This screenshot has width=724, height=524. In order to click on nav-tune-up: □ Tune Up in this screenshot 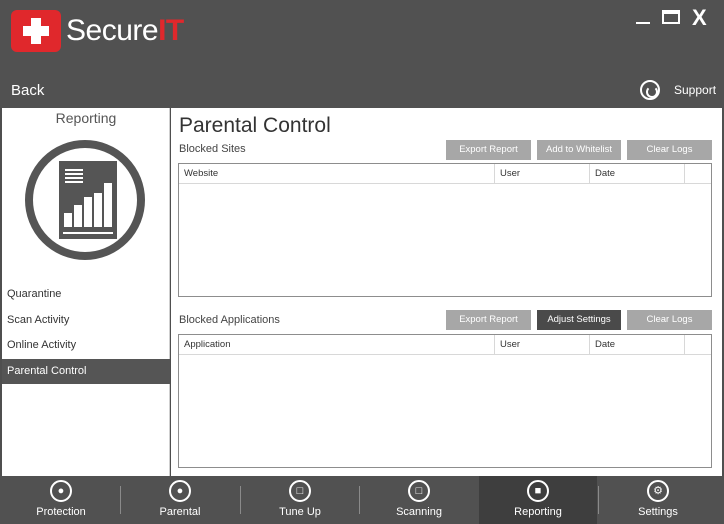, I will do `click(300, 500)`.